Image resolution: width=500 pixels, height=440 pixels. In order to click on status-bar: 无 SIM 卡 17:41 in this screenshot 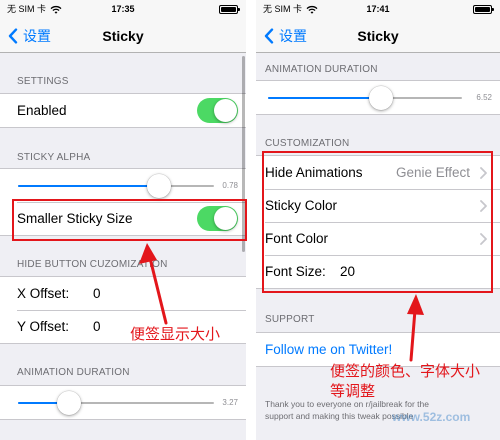, I will do `click(378, 10)`.